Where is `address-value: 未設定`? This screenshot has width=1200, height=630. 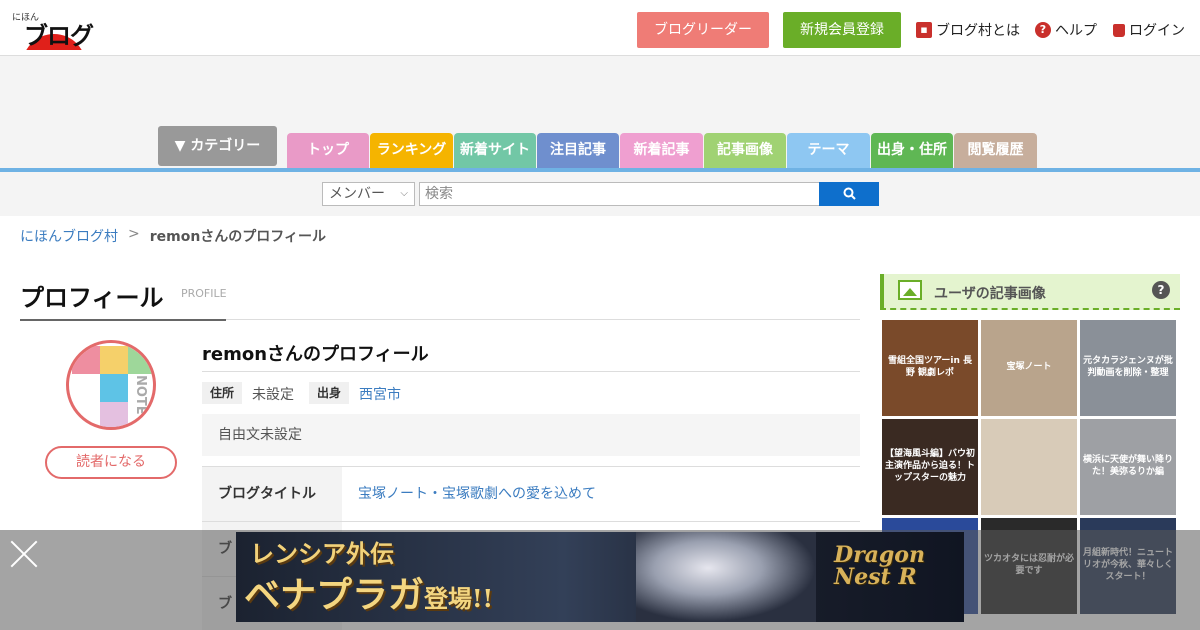 address-value: 未設定 is located at coordinates (273, 395).